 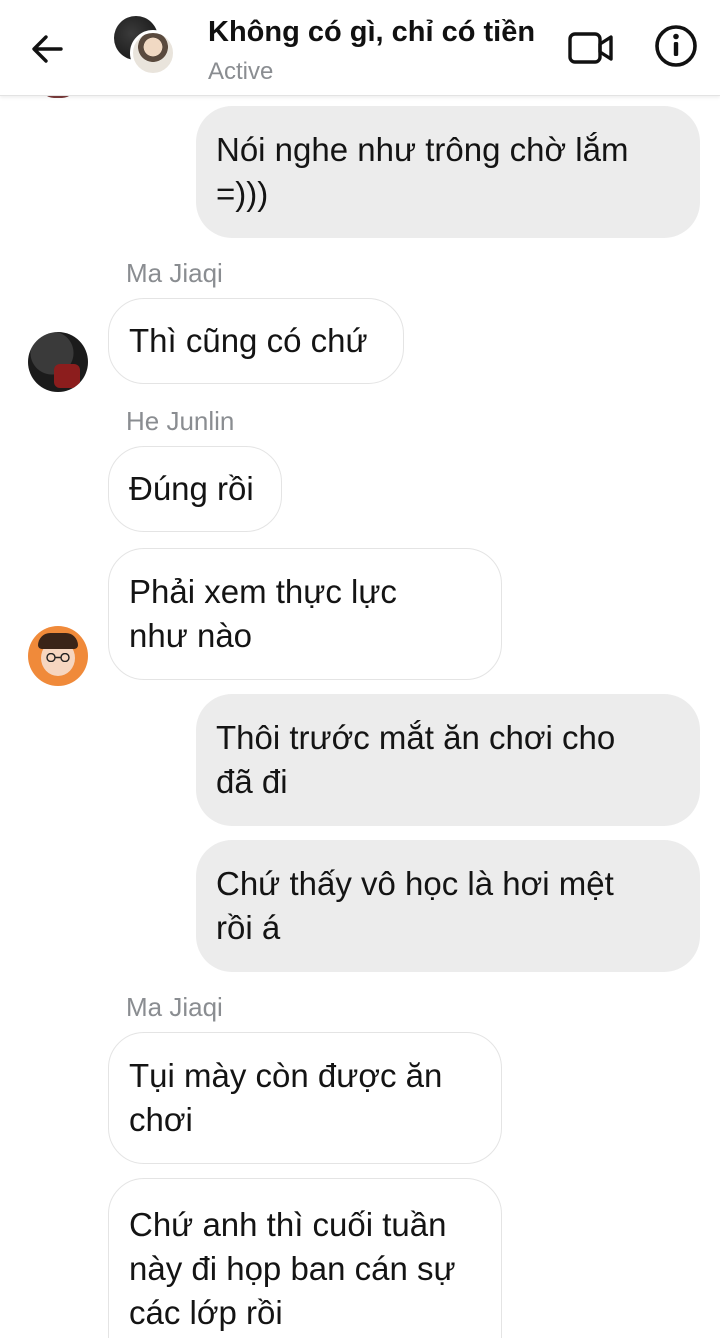 What do you see at coordinates (248, 340) in the screenshot?
I see `message-line: Thì cũng có chứ` at bounding box center [248, 340].